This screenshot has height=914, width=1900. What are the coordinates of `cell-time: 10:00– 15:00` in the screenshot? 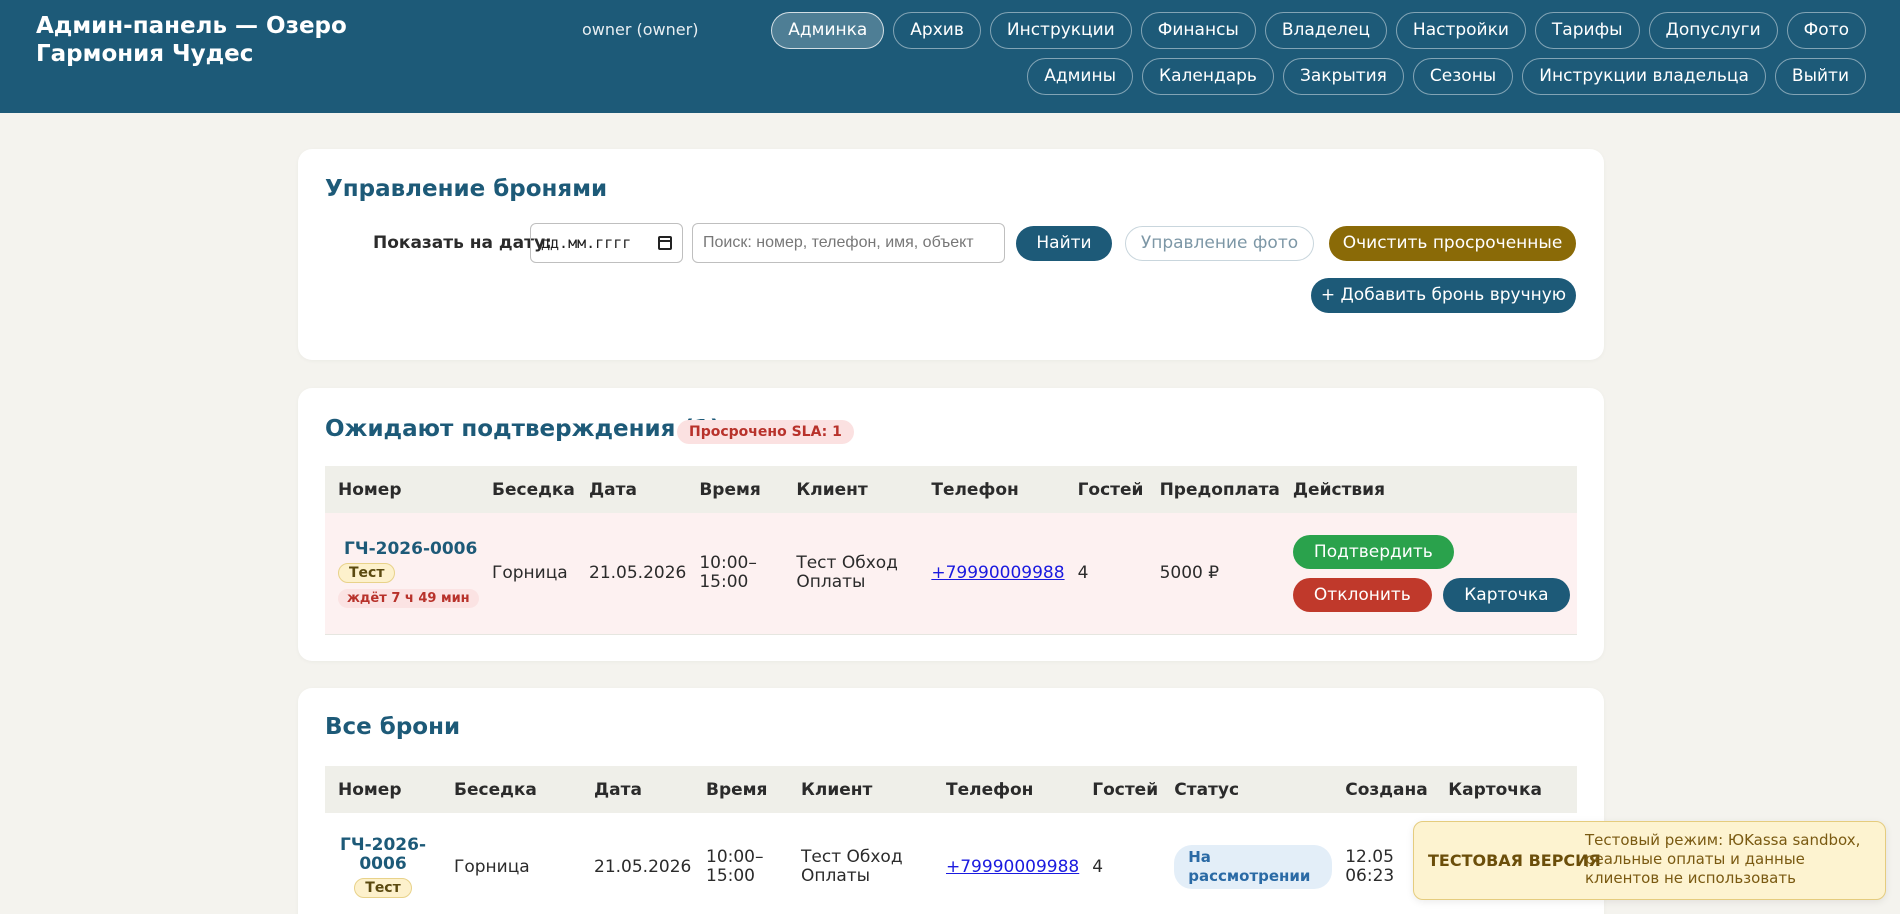 It's located at (735, 574).